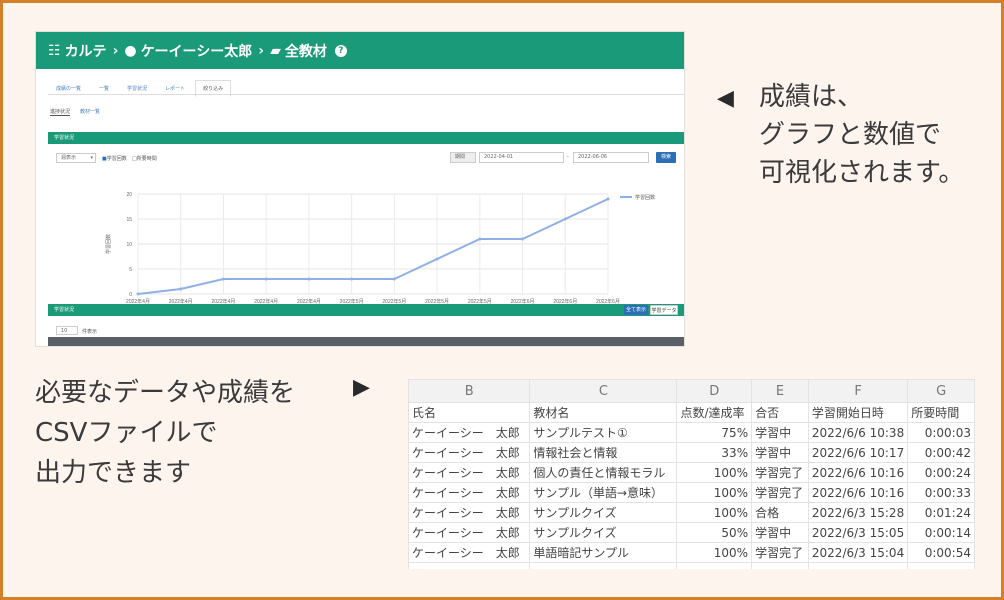  I want to click on column-header: C, so click(603, 391).